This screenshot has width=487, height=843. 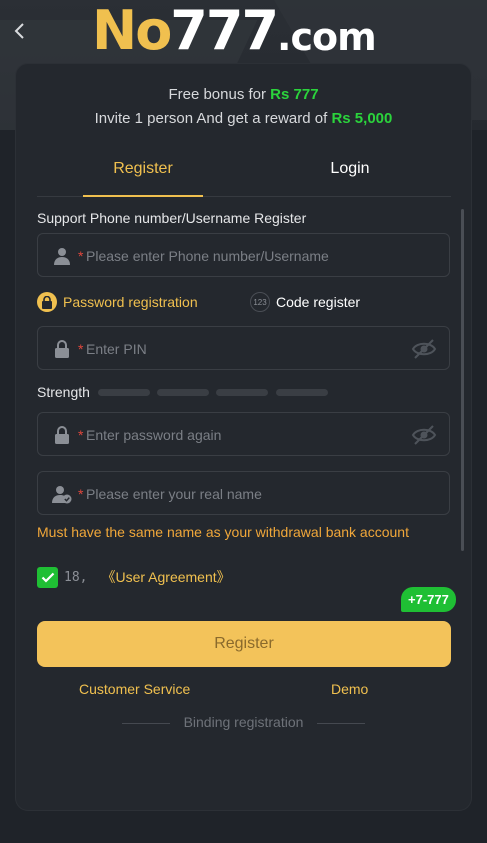 I want to click on binding-registration: Binding registration, so click(x=243, y=722).